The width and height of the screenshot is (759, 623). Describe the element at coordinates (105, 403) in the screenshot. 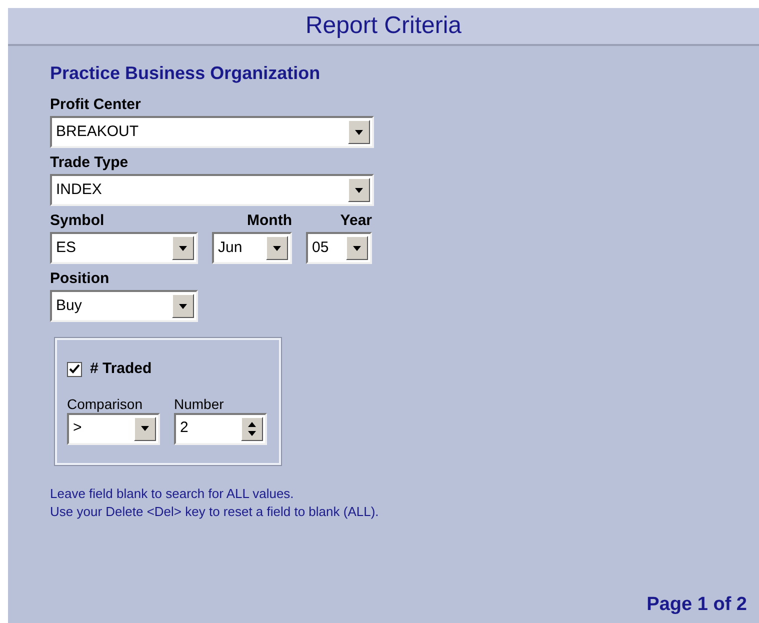

I see `field-label: Comparison` at that location.